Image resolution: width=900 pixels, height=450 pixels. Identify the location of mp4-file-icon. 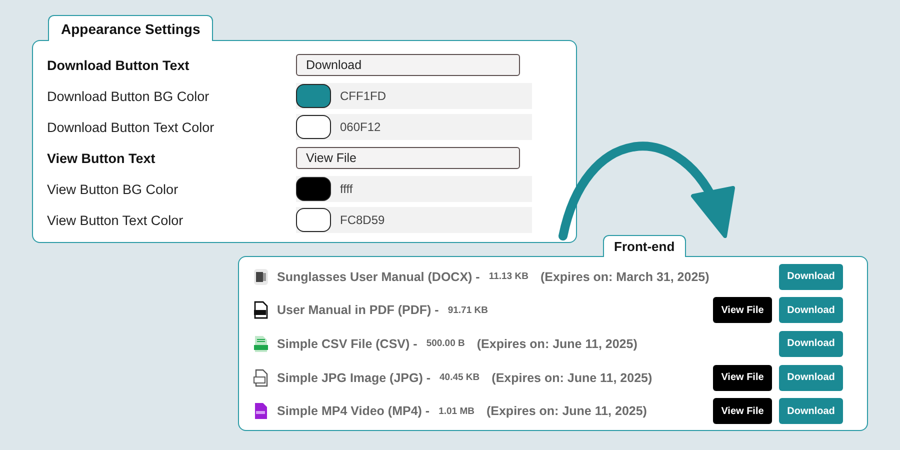
(261, 411).